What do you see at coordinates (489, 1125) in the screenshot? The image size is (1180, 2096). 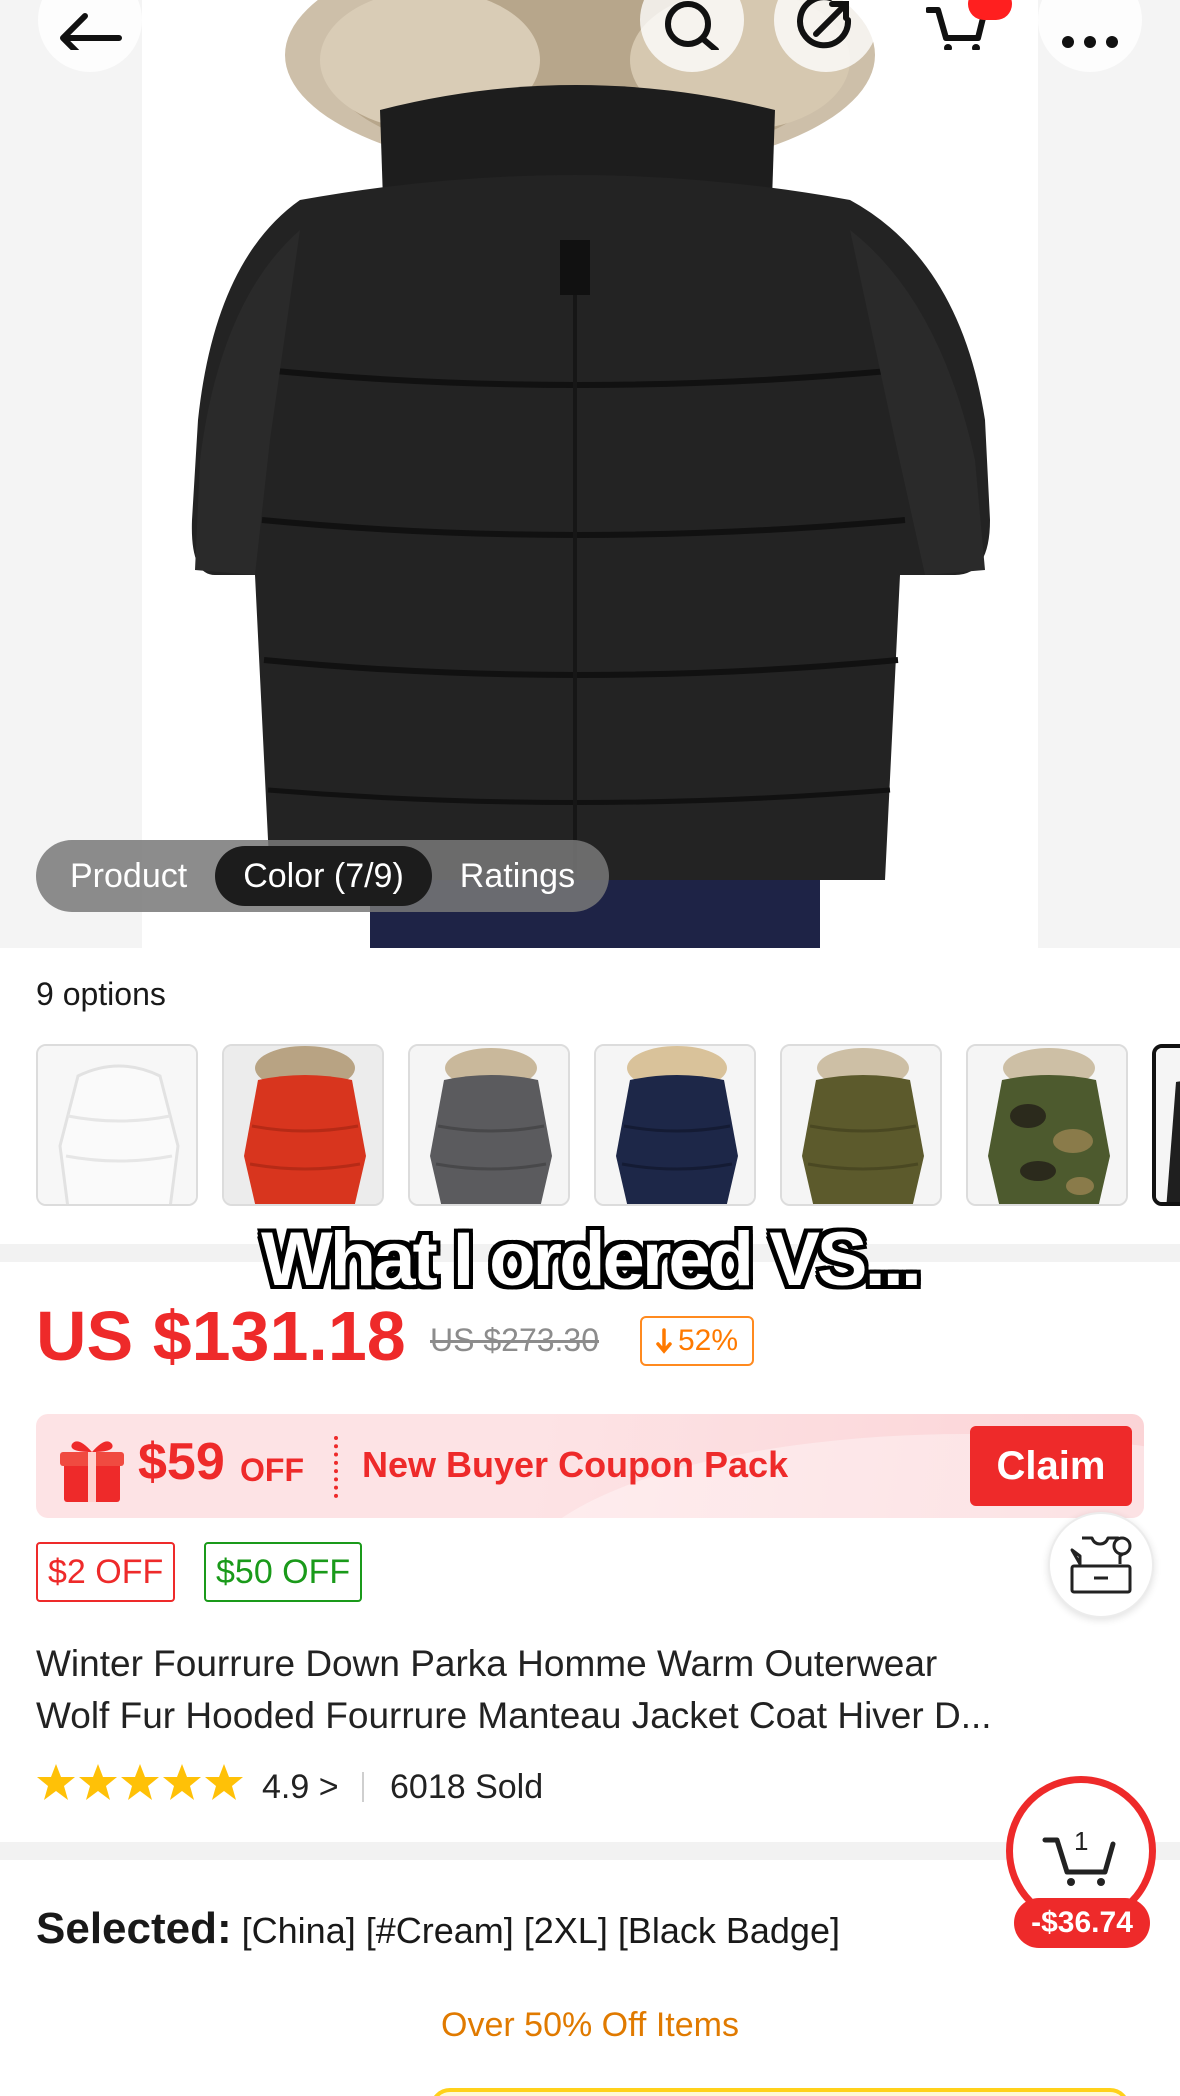 I see `color-option-grey` at bounding box center [489, 1125].